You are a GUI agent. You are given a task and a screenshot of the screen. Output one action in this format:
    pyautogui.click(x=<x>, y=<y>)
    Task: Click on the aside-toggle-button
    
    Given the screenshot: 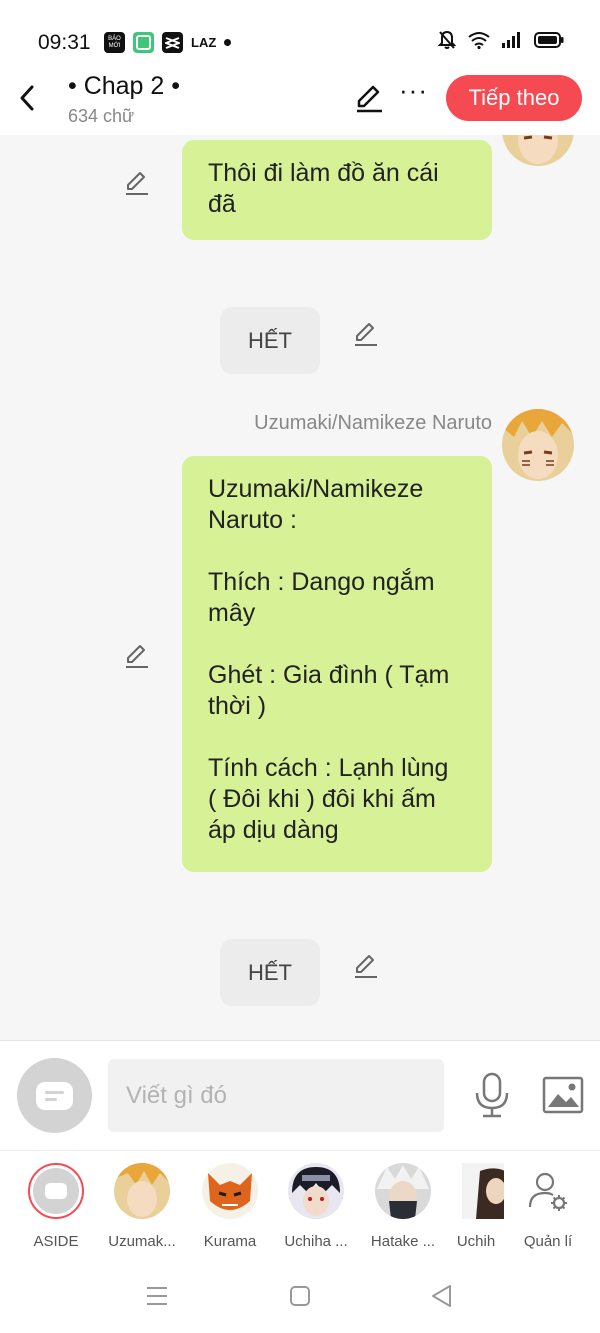 What is the action you would take?
    pyautogui.click(x=54, y=1095)
    